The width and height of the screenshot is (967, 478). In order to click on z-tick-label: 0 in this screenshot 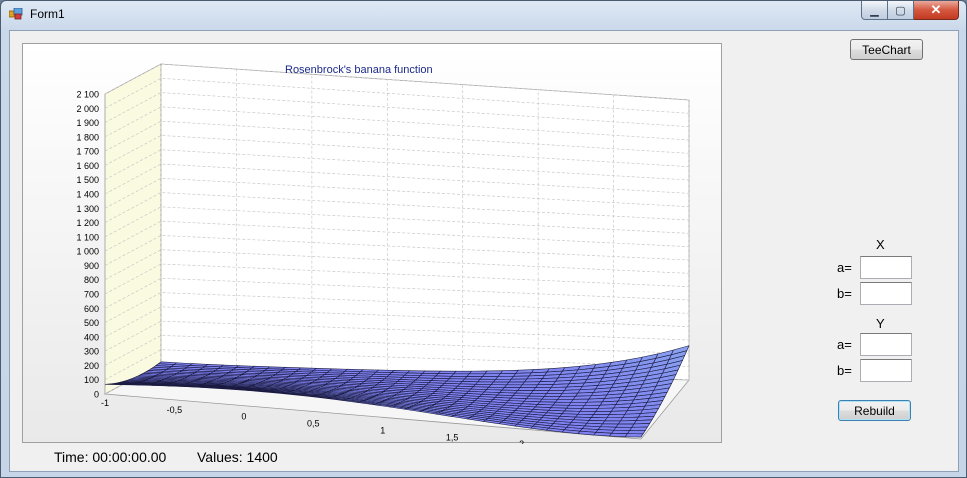, I will do `click(96, 395)`.